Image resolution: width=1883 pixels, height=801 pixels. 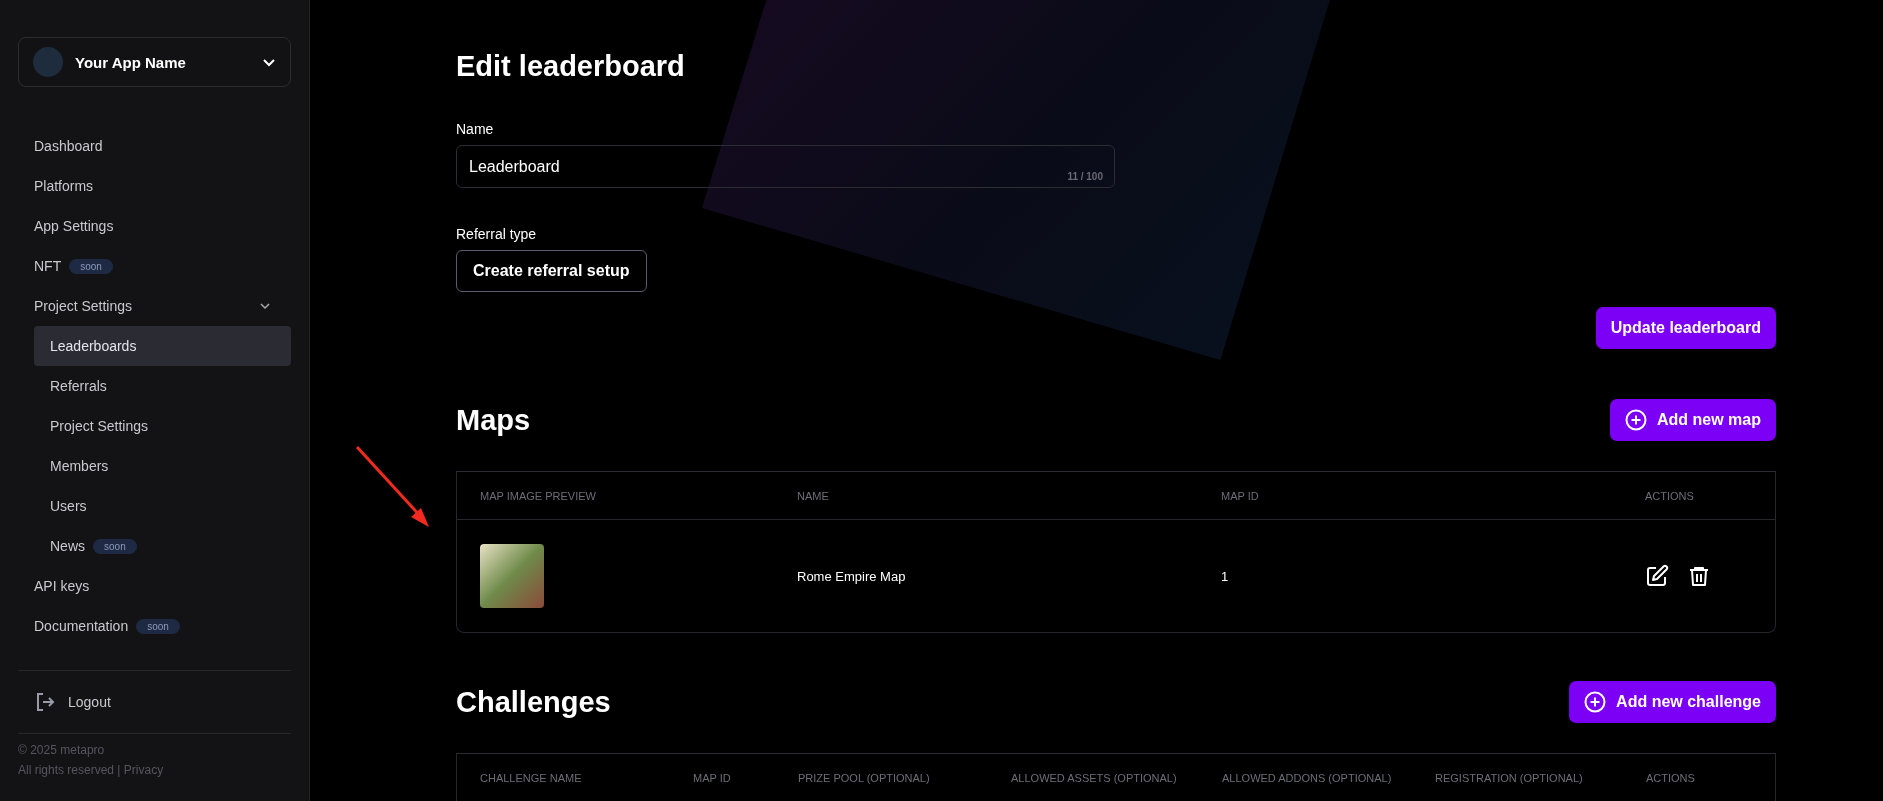 I want to click on add-map-button: Add new map, so click(x=1693, y=420).